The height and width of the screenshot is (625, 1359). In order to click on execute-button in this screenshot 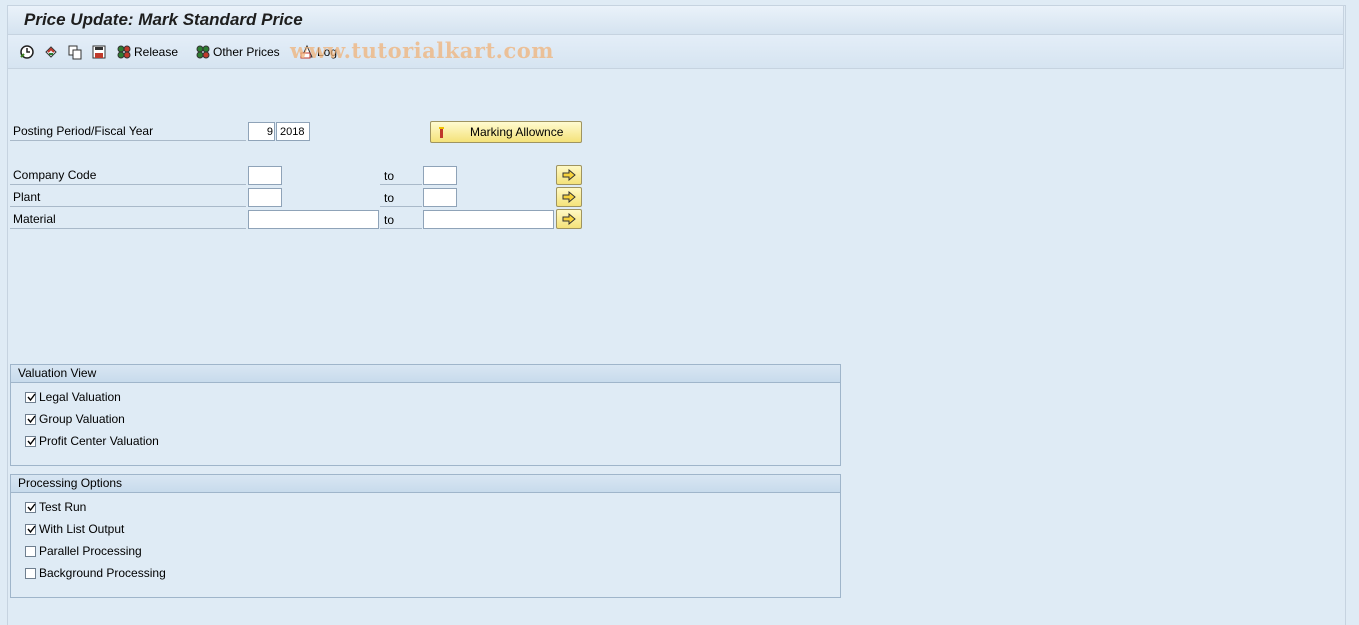, I will do `click(27, 52)`.